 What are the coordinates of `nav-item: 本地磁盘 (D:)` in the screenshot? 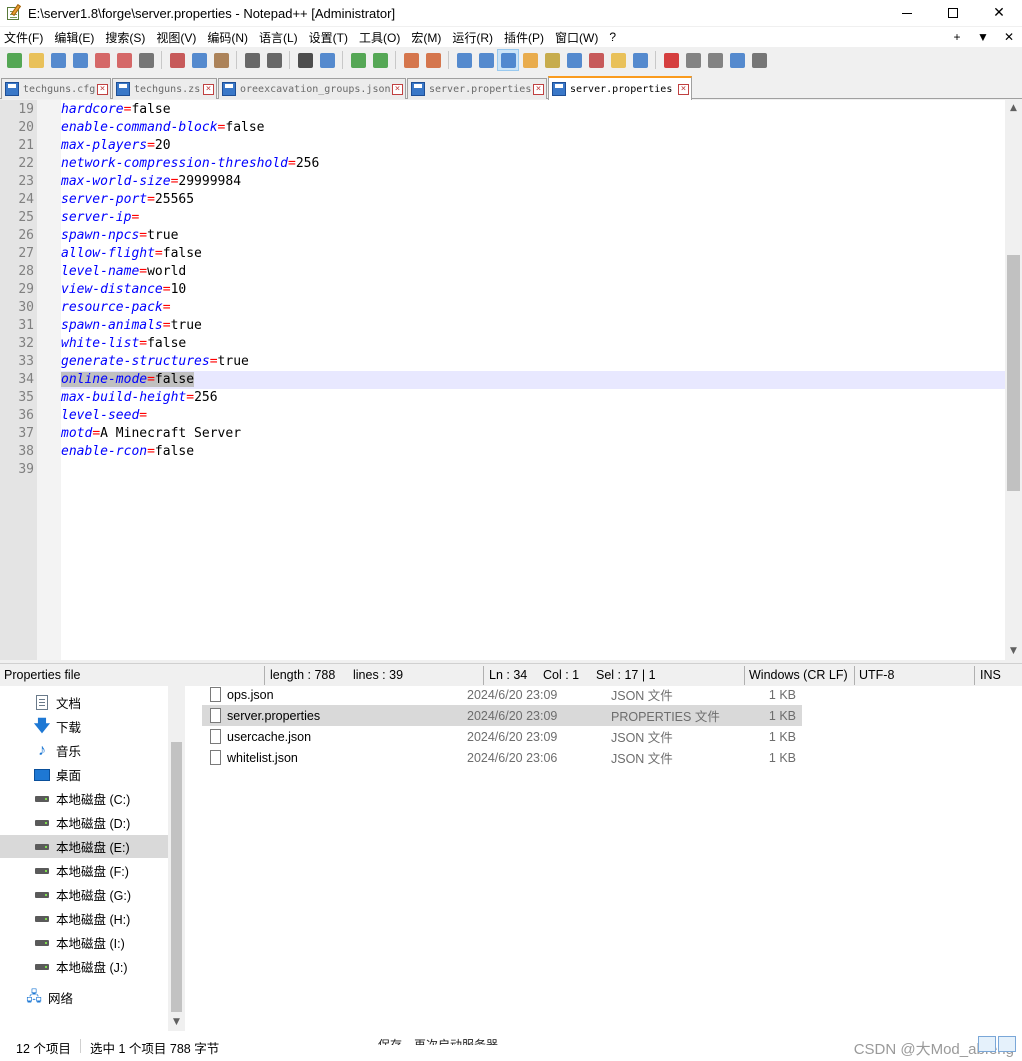 It's located at (84, 822).